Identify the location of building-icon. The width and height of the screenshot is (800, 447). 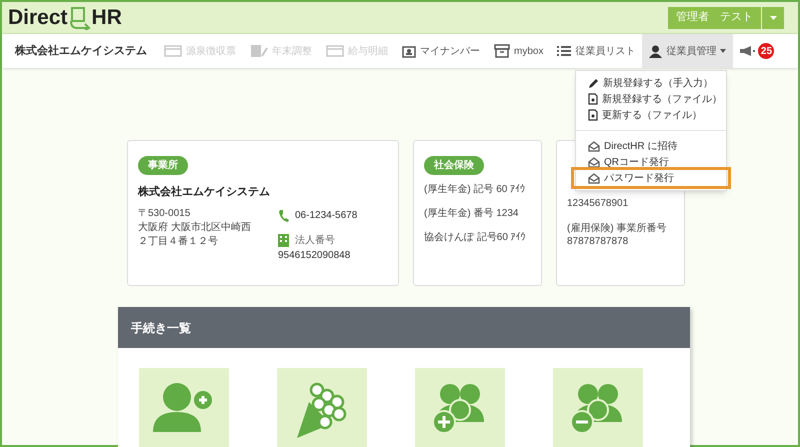
(283, 240).